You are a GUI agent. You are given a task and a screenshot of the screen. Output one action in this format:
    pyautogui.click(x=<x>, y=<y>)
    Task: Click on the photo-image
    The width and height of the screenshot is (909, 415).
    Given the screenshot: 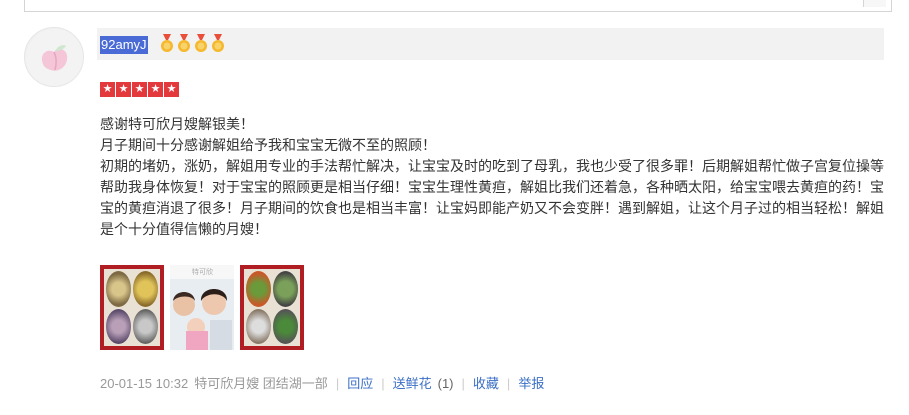 What is the action you would take?
    pyautogui.click(x=202, y=307)
    